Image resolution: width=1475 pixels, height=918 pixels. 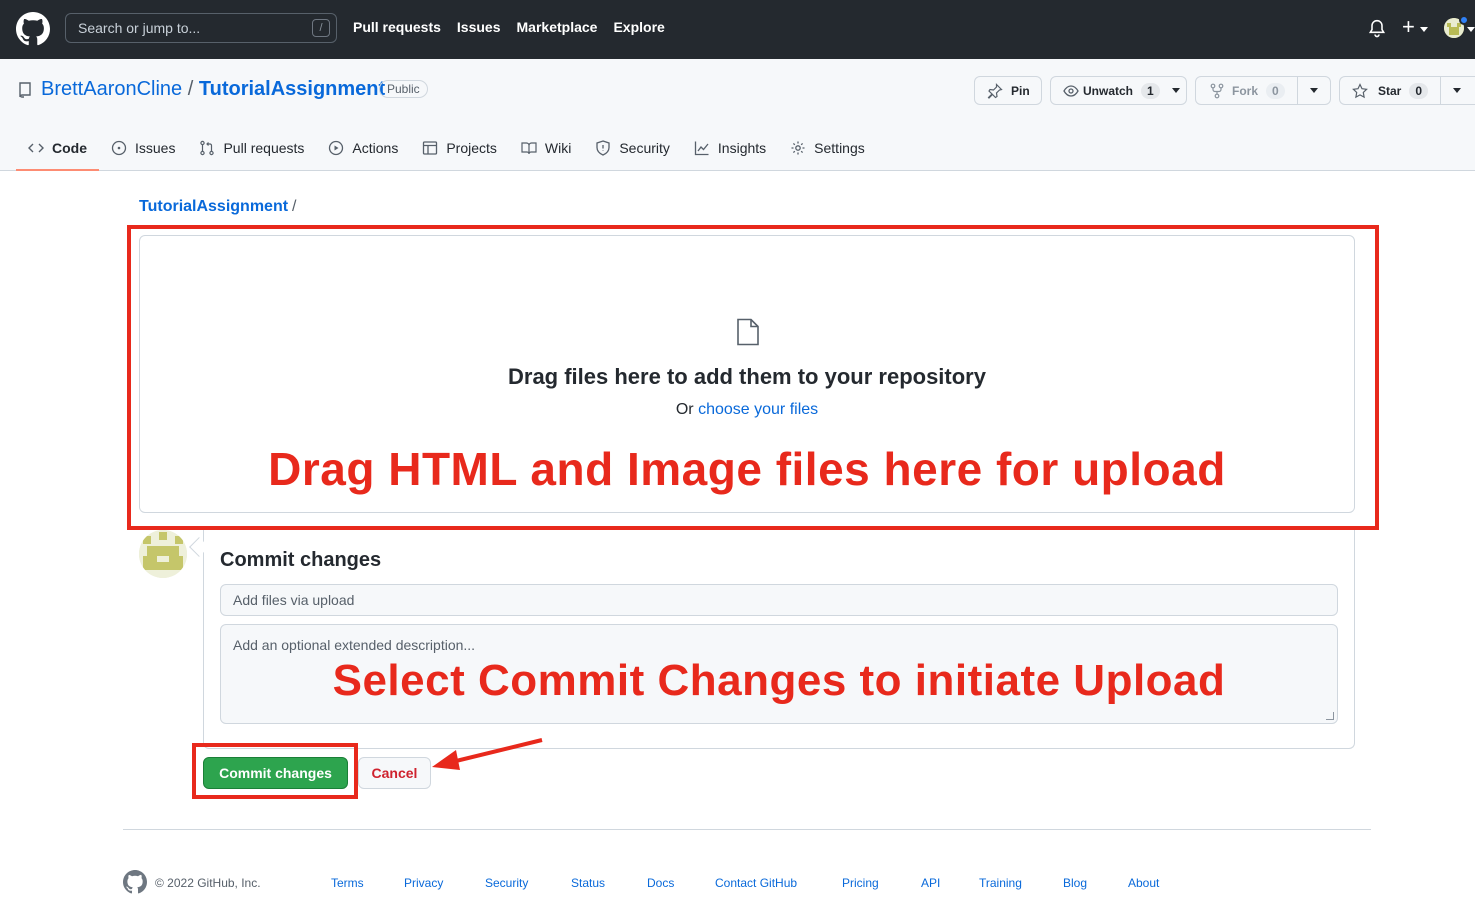 I want to click on gear-icon, so click(x=798, y=148).